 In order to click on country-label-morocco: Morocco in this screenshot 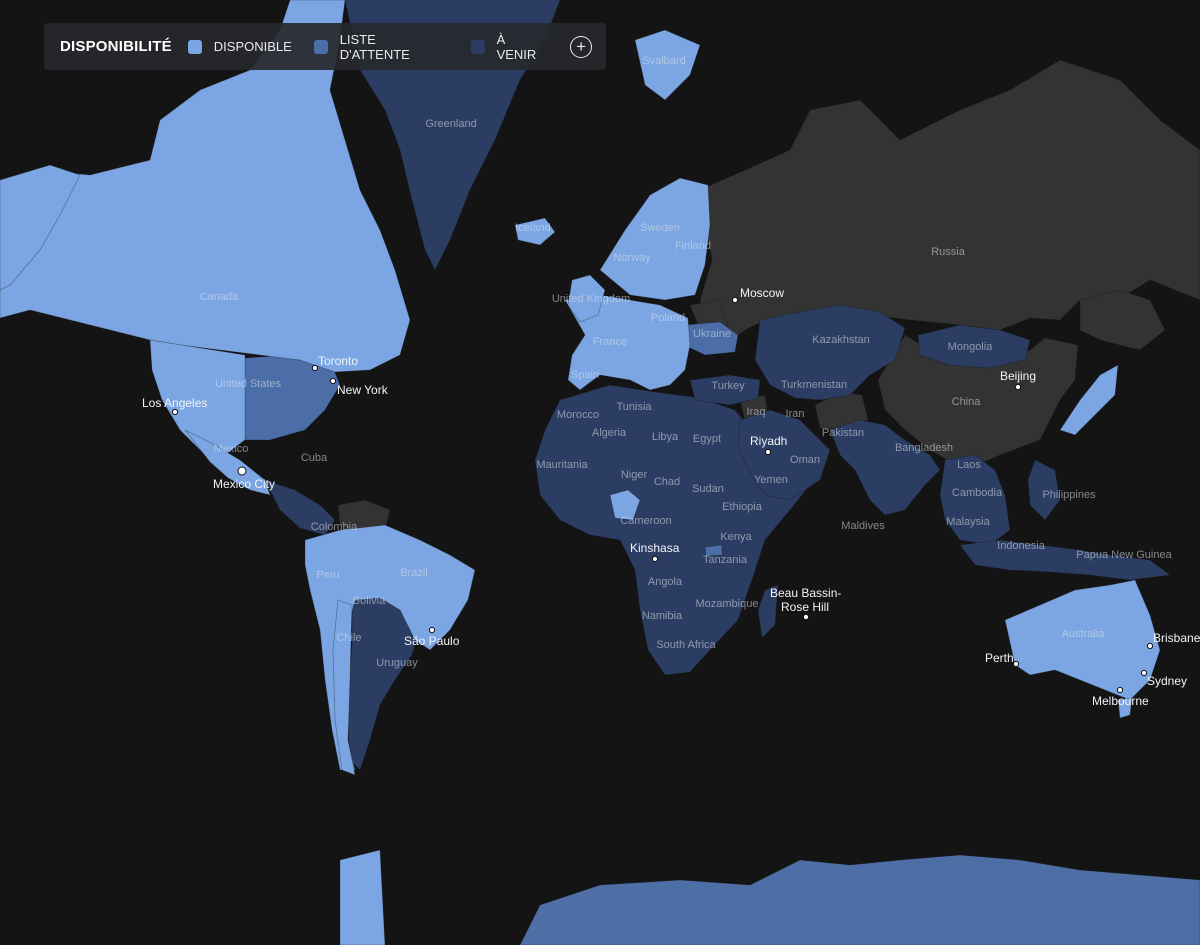, I will do `click(578, 415)`.